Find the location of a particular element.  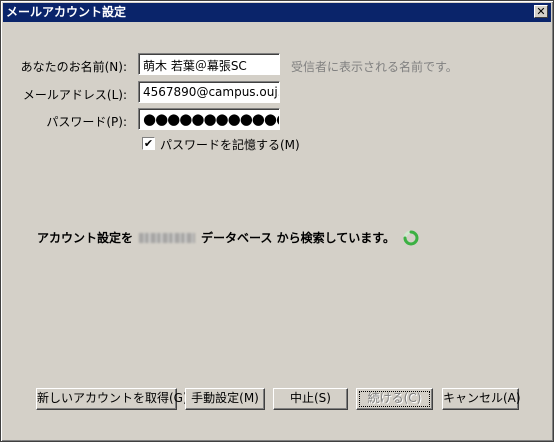

email-input: 4567890@campus.ouj.ac.jp is located at coordinates (209, 92).